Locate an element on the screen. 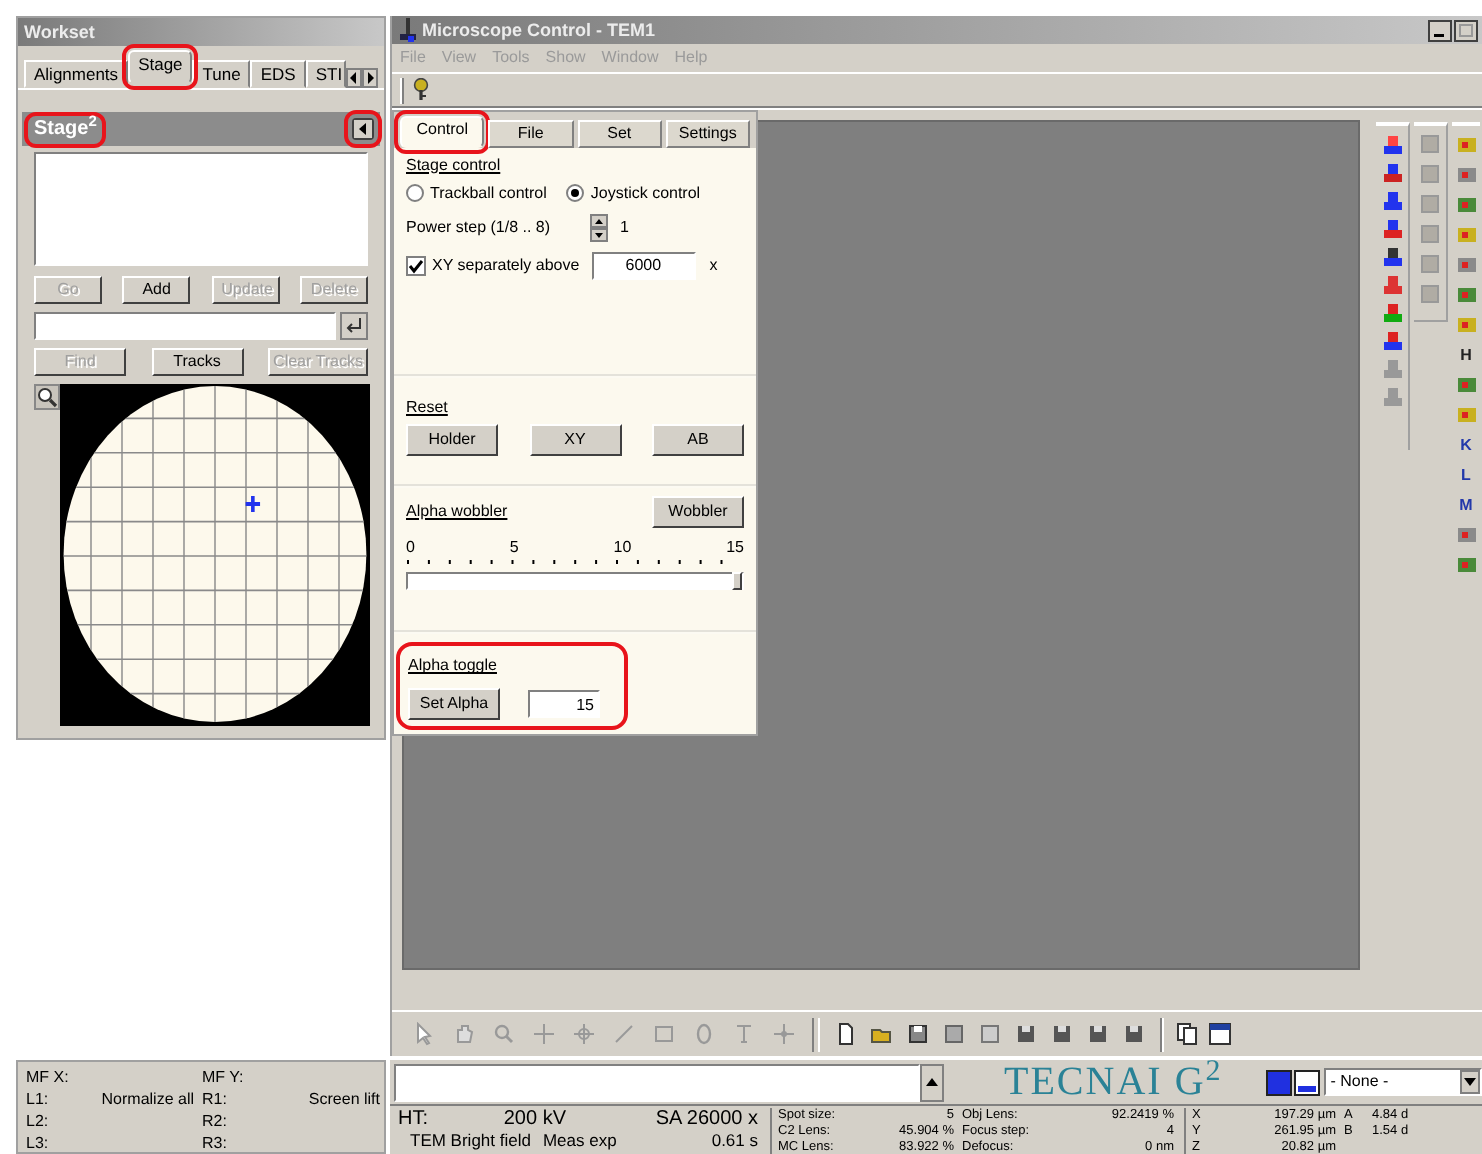 The height and width of the screenshot is (1154, 1482). field-value: Normalize all is located at coordinates (147, 1099).